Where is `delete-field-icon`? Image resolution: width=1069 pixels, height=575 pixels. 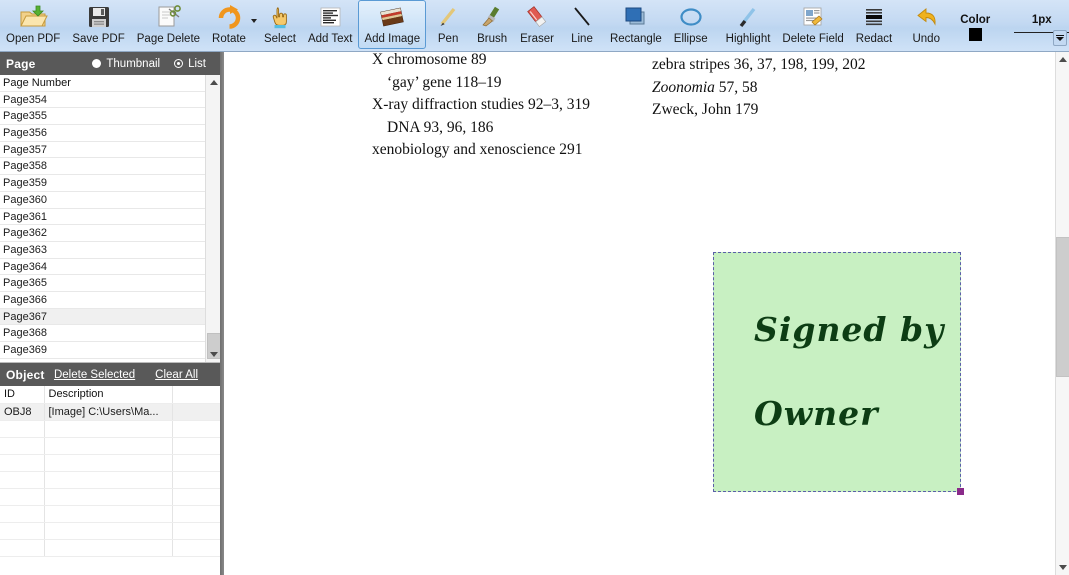
delete-field-icon is located at coordinates (813, 17).